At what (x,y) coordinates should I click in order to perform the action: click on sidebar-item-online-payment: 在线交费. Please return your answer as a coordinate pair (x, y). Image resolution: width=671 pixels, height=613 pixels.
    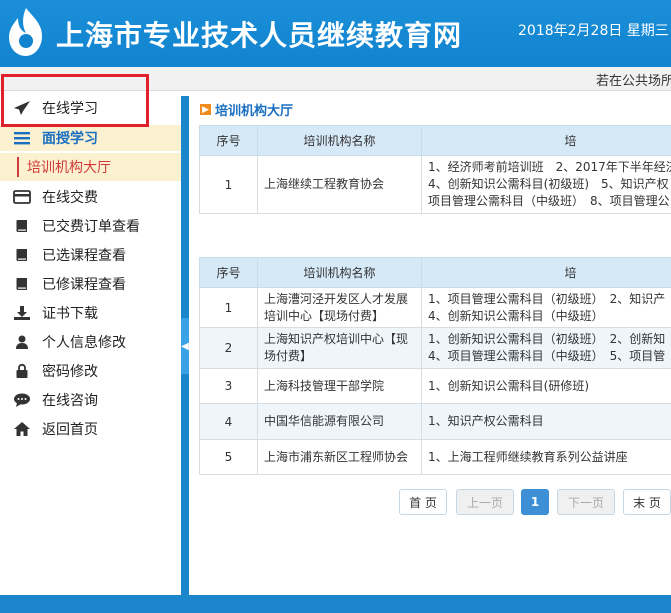
    Looking at the image, I should click on (90, 197).